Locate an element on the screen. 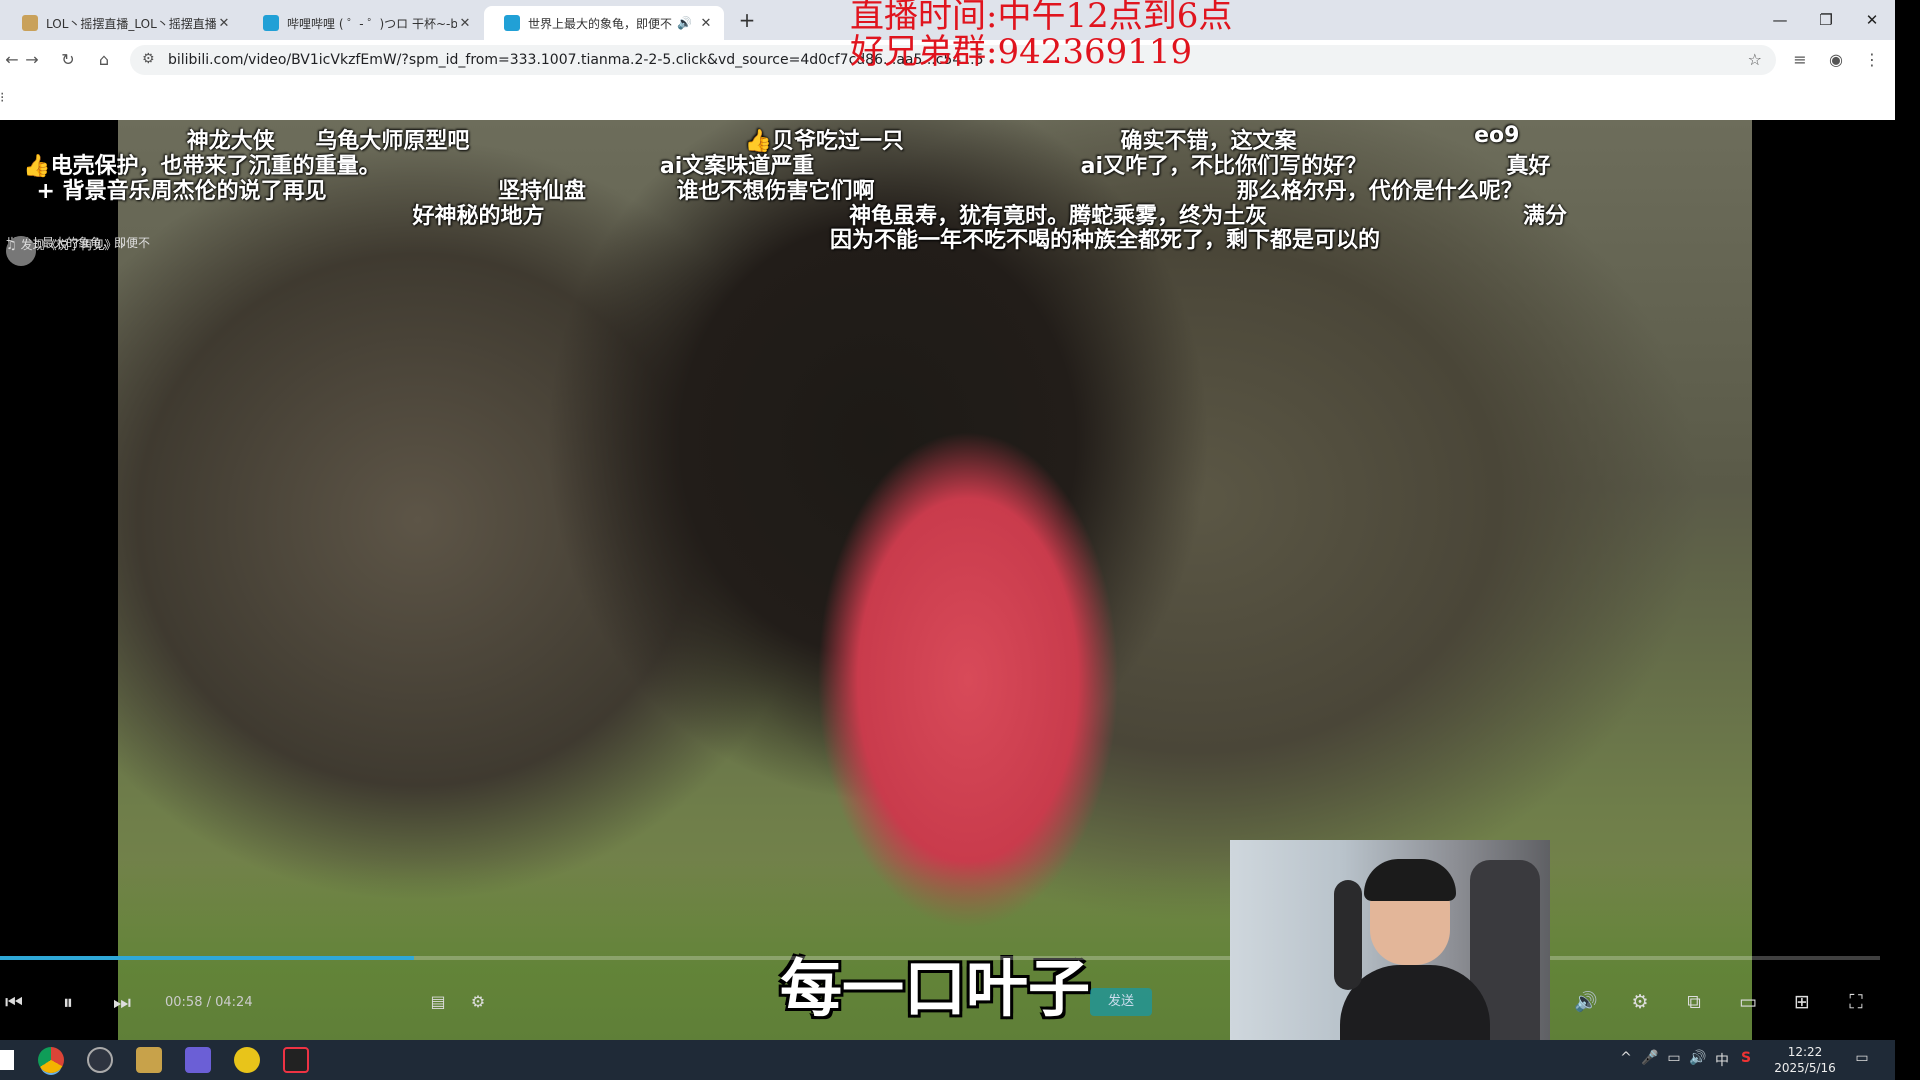 The image size is (1920, 1080). pause-icon: ⏸ is located at coordinates (68, 1002).